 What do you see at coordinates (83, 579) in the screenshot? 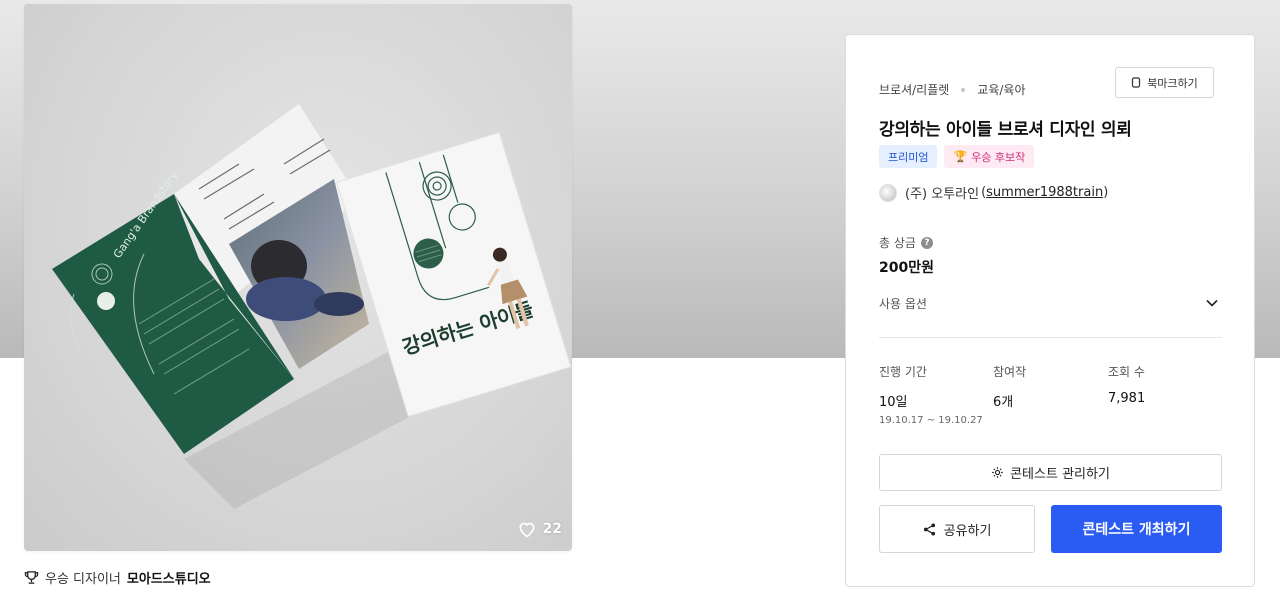
I see `designer-prefix: 우승 디자이너` at bounding box center [83, 579].